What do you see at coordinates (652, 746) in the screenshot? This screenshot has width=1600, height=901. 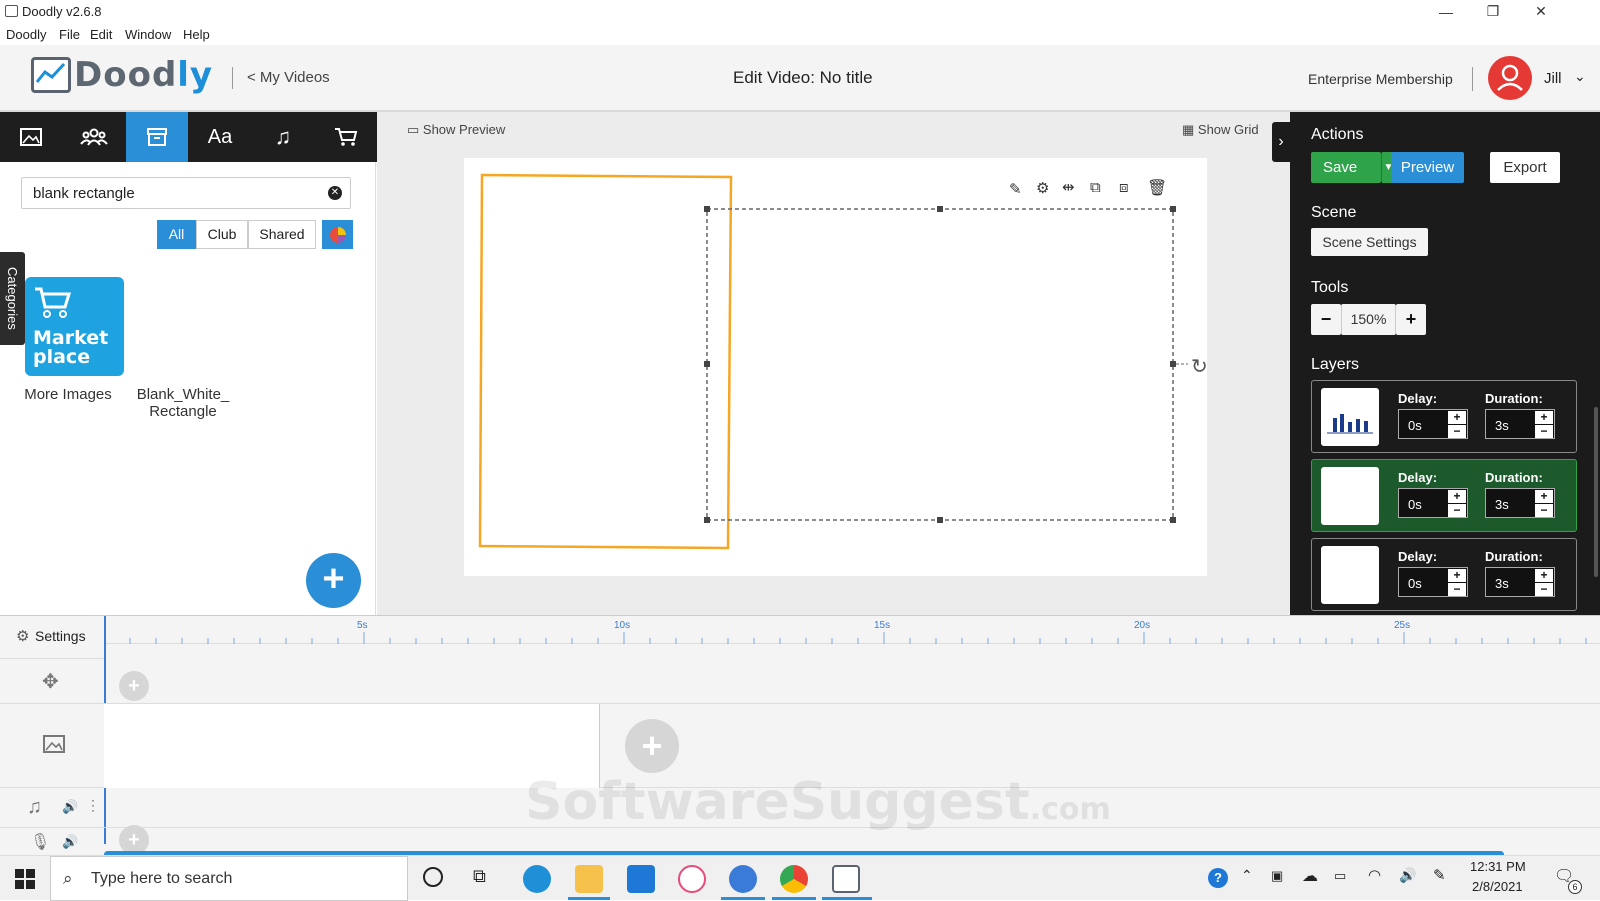 I see `add-scene-button: +` at bounding box center [652, 746].